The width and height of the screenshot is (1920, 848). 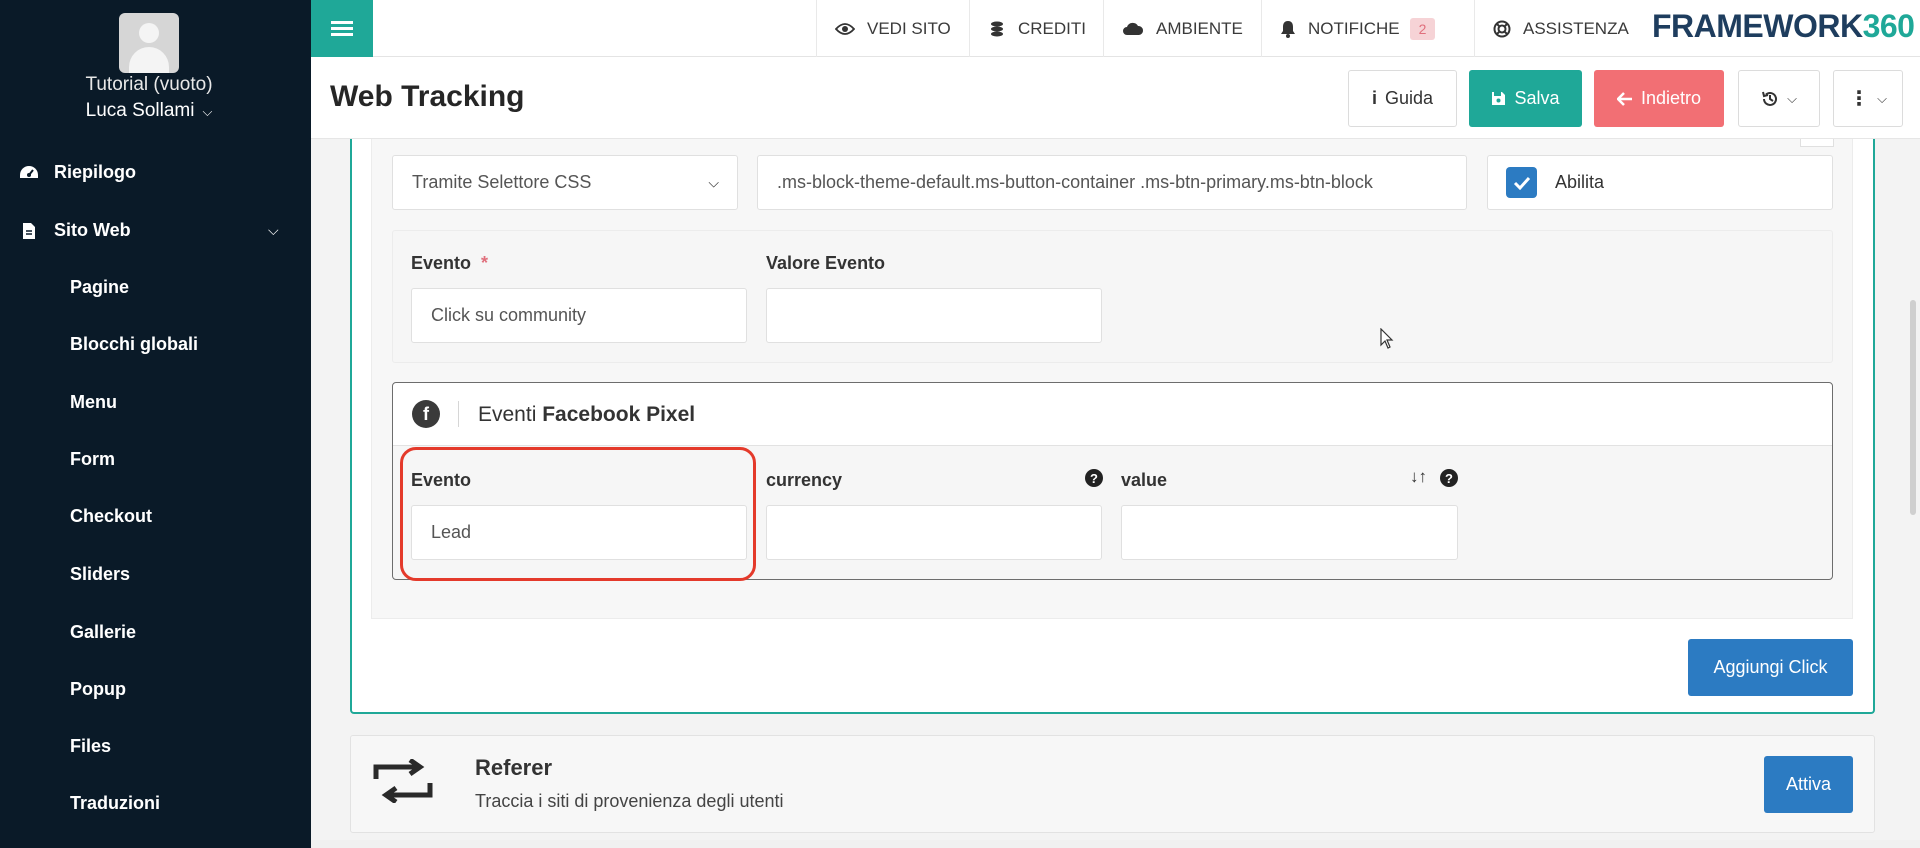 I want to click on save-button: Salva, so click(x=1525, y=98).